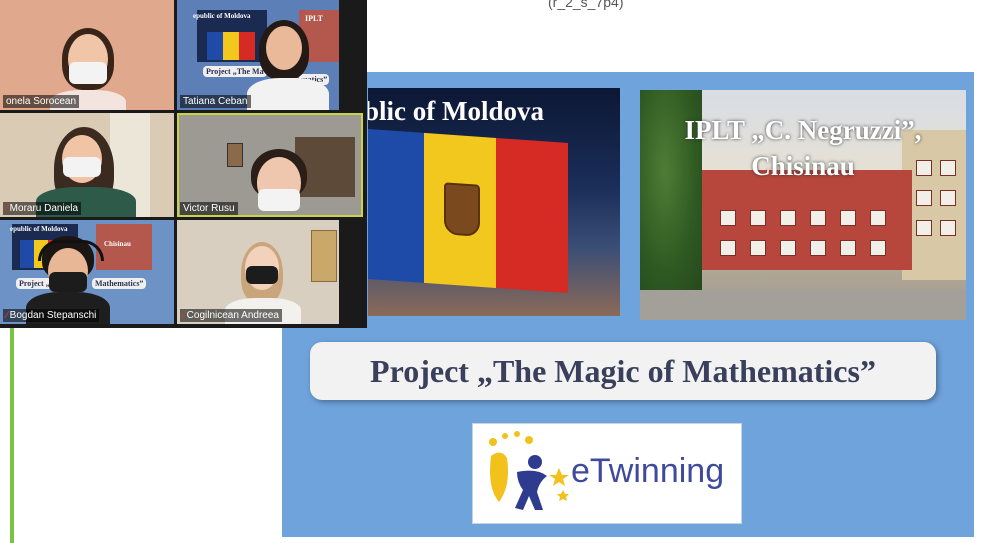 Image resolution: width=985 pixels, height=543 pixels. What do you see at coordinates (87, 55) in the screenshot?
I see `participant-tile: onela Sorocean` at bounding box center [87, 55].